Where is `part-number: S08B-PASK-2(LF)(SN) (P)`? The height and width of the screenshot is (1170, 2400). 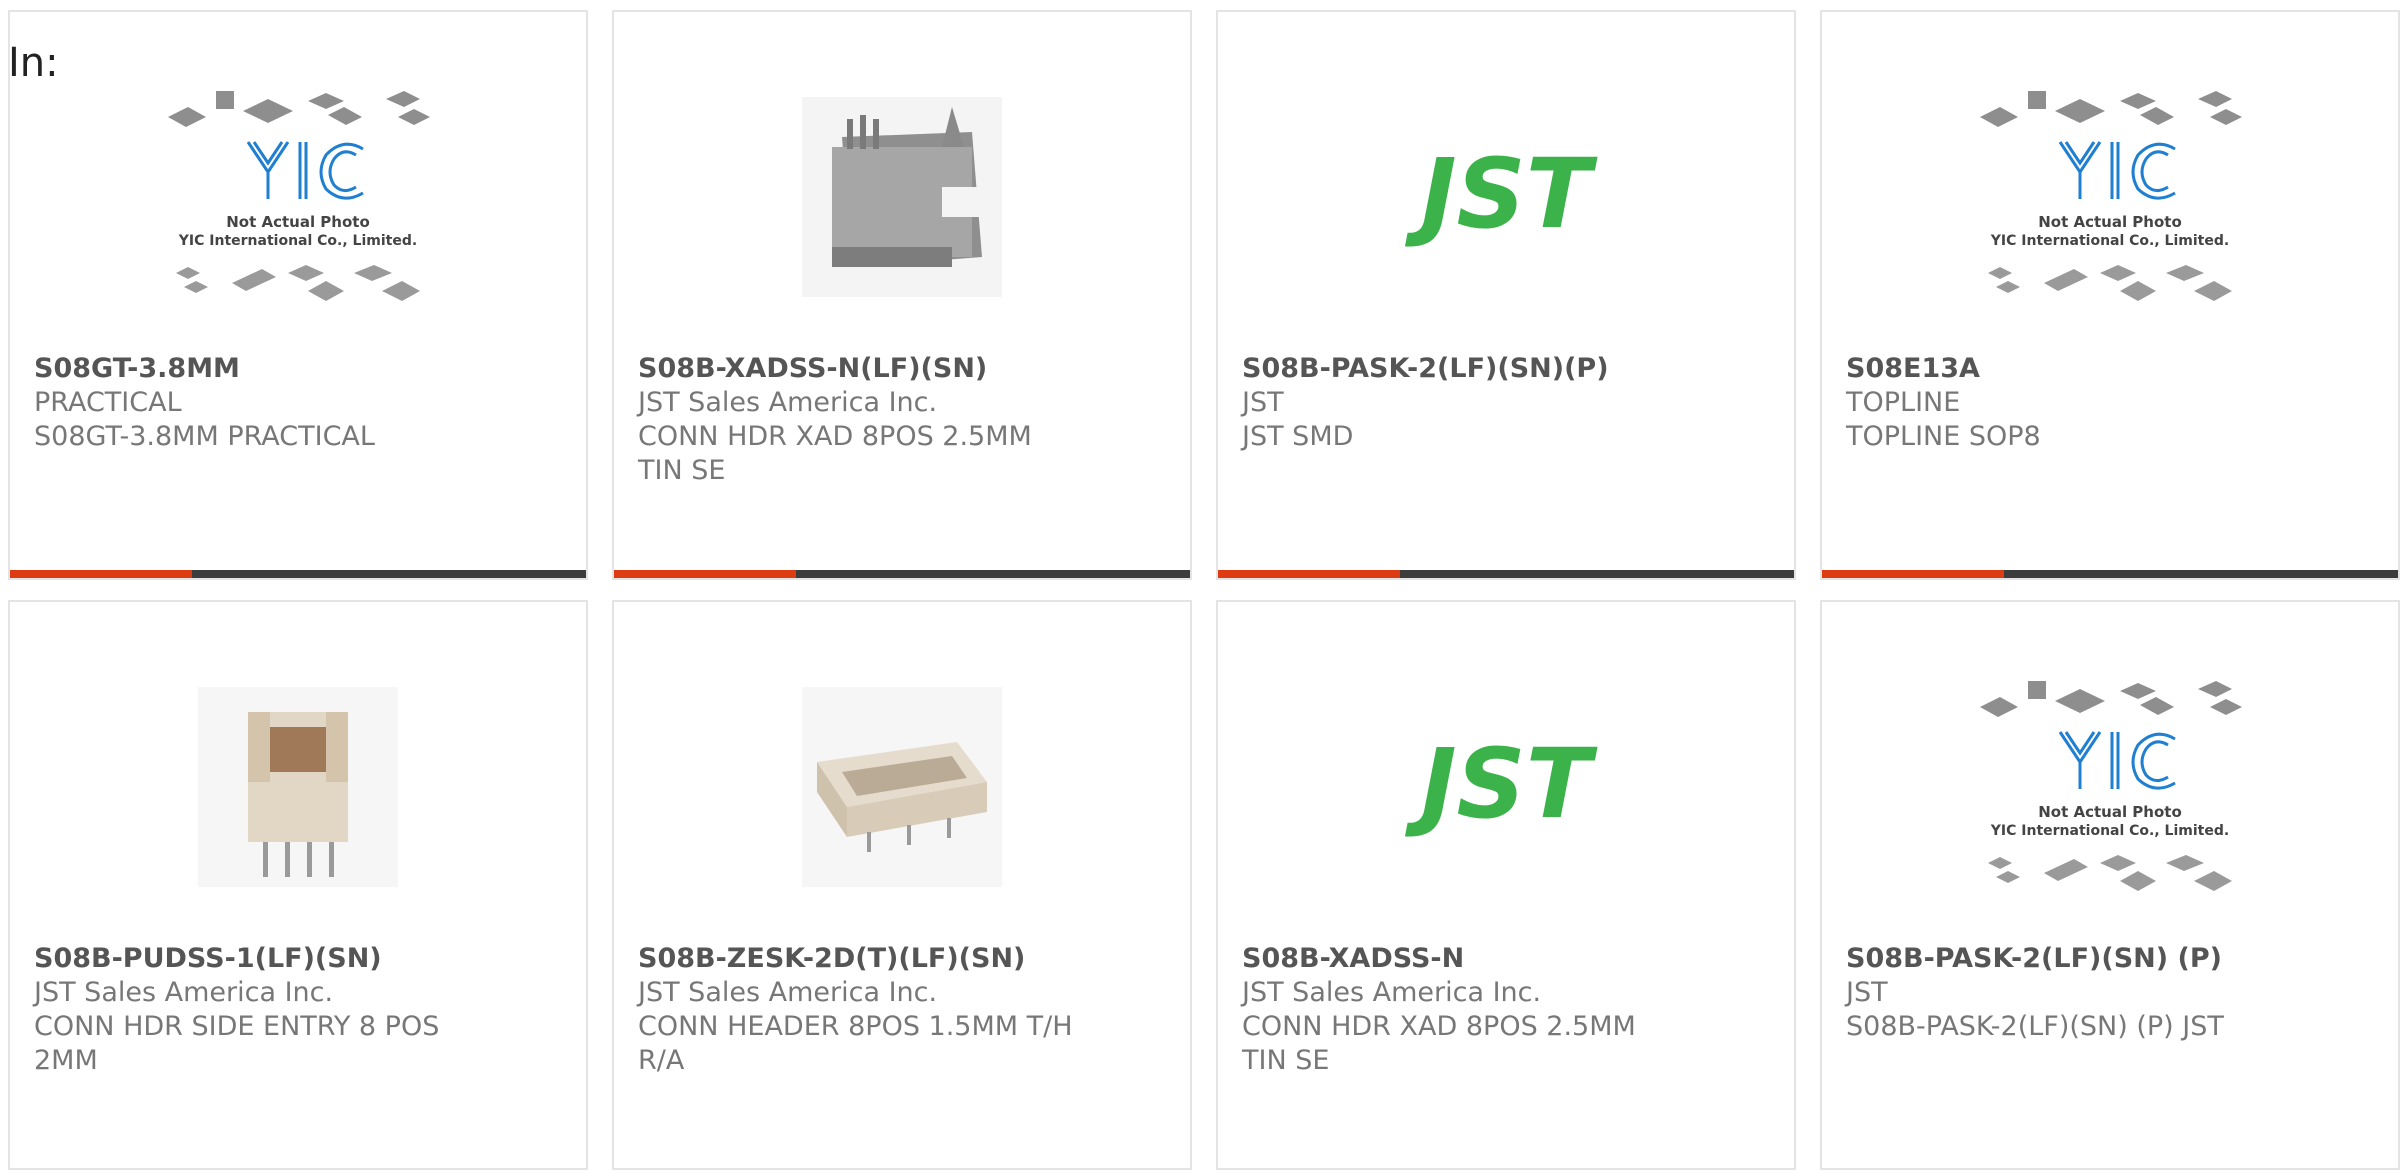
part-number: S08B-PASK-2(LF)(SN) (P) is located at coordinates (2066, 959).